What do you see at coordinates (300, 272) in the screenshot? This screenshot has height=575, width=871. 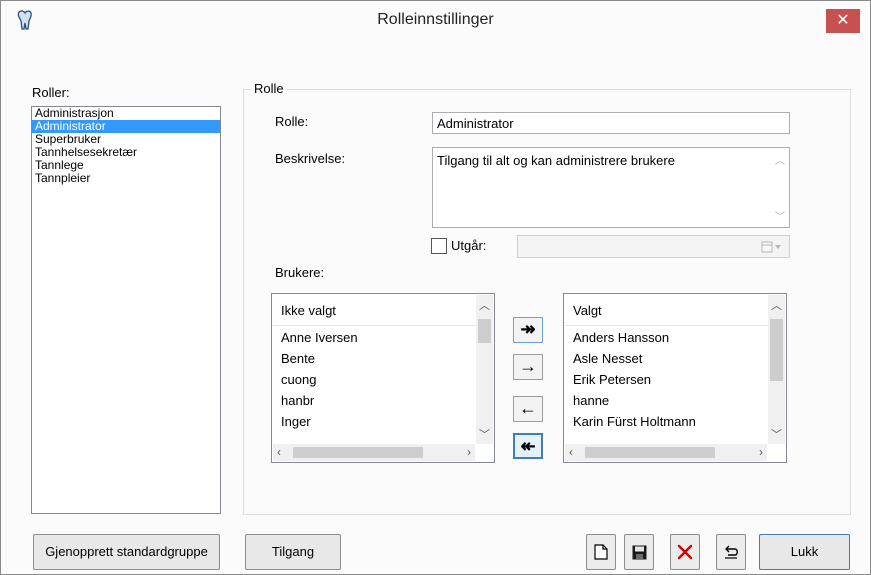 I see `users-label: Brukere:` at bounding box center [300, 272].